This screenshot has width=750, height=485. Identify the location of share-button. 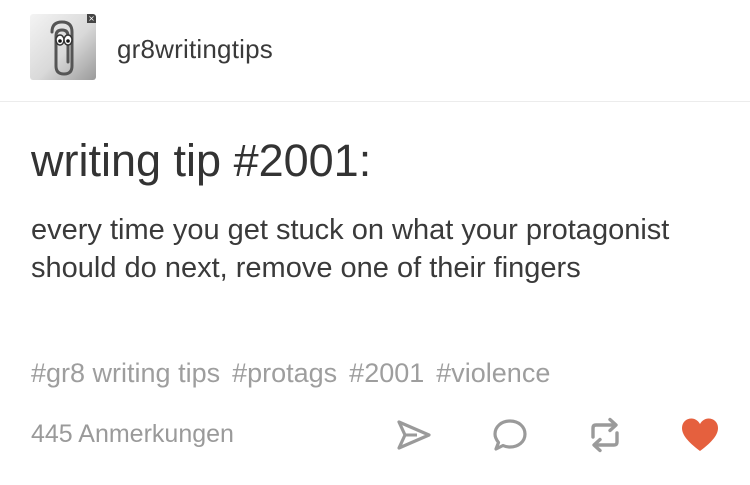
(414, 435).